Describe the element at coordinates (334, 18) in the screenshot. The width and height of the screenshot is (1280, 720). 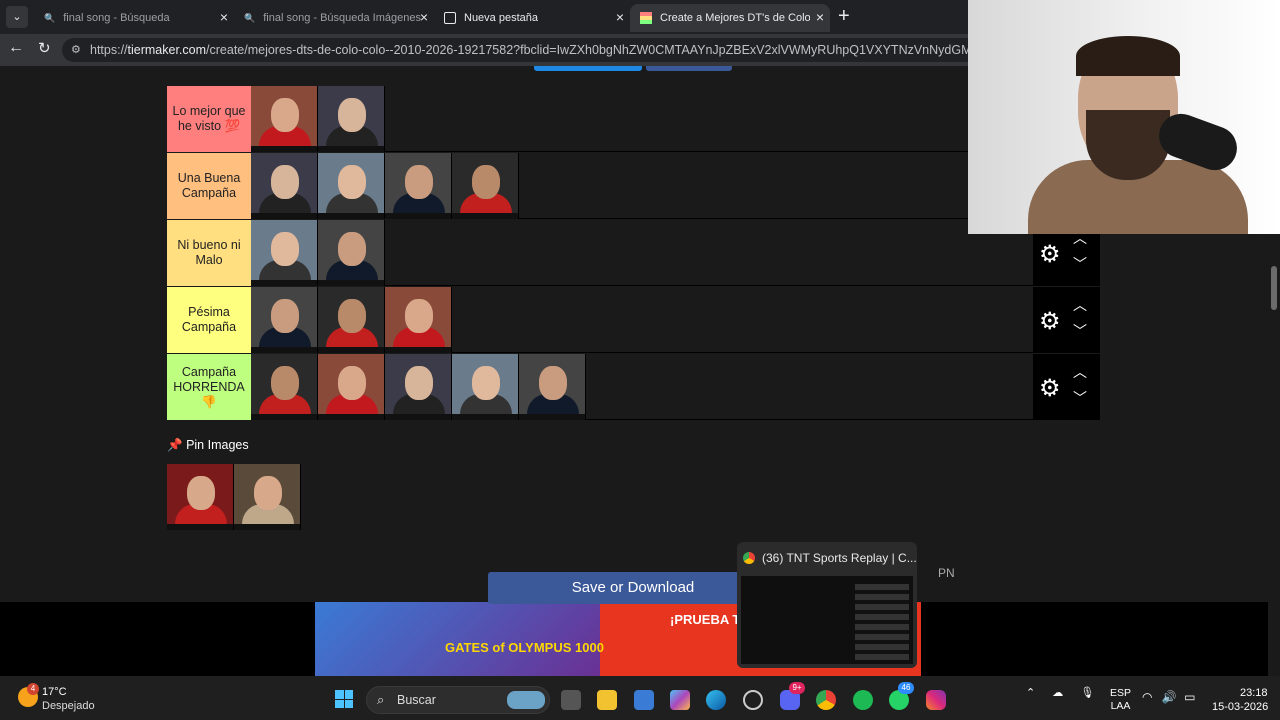
I see `tab-search-2: 🔍 final song - Búsqueda Imágenes ×` at that location.